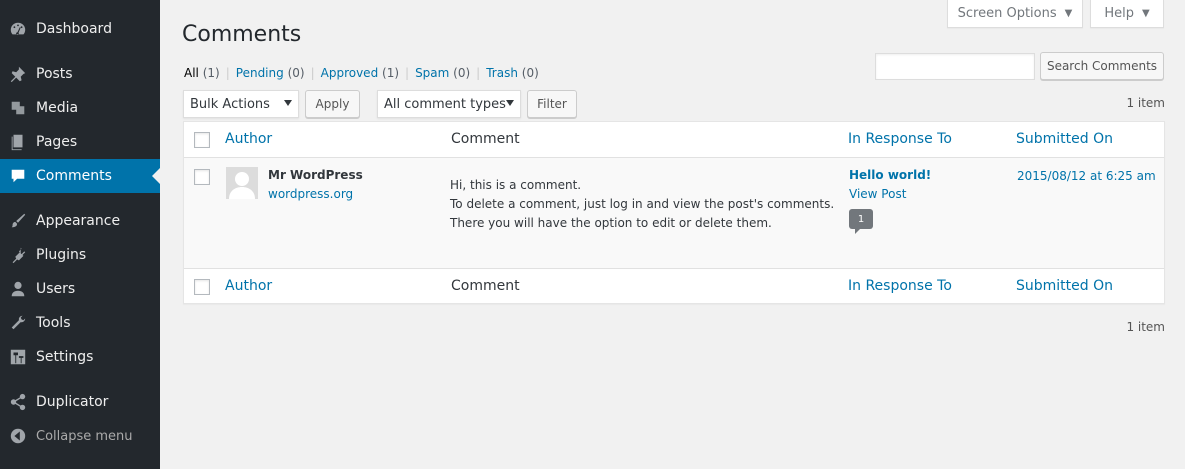 The height and width of the screenshot is (469, 1185). Describe the element at coordinates (1119, 13) in the screenshot. I see `help-label: Help` at that location.